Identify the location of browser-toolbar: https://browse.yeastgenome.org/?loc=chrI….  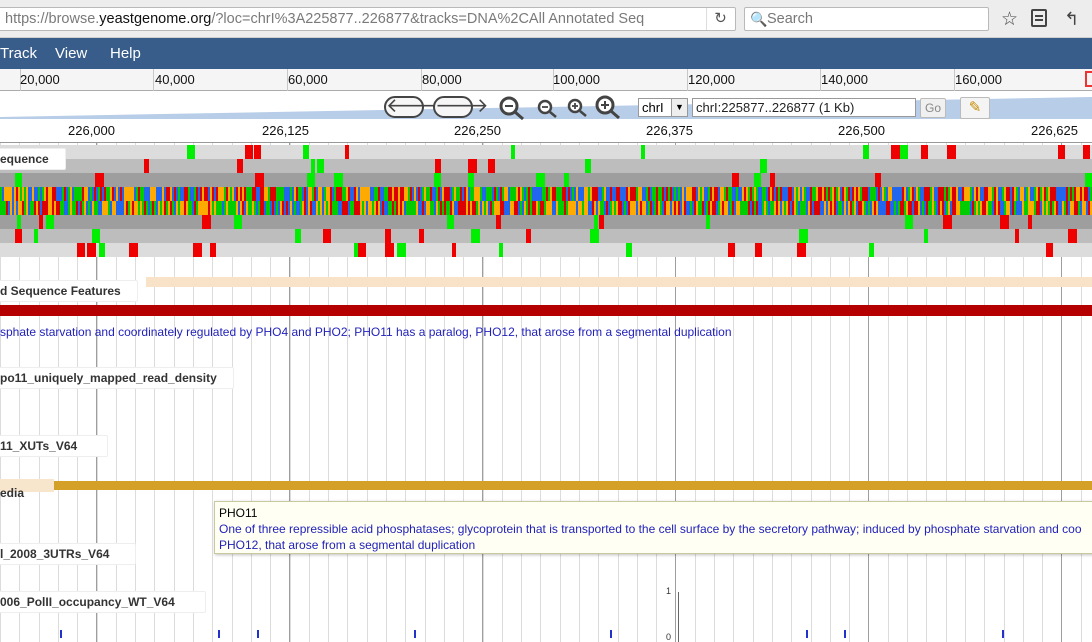
(546, 19).